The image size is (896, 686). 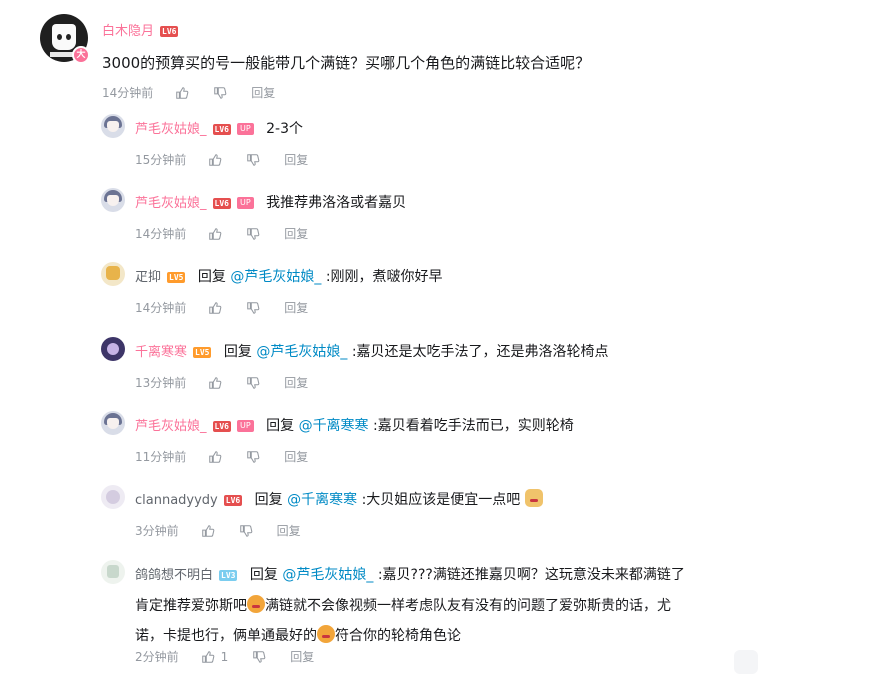 I want to click on comment-username: 白木隐月 LV6, so click(x=140, y=29).